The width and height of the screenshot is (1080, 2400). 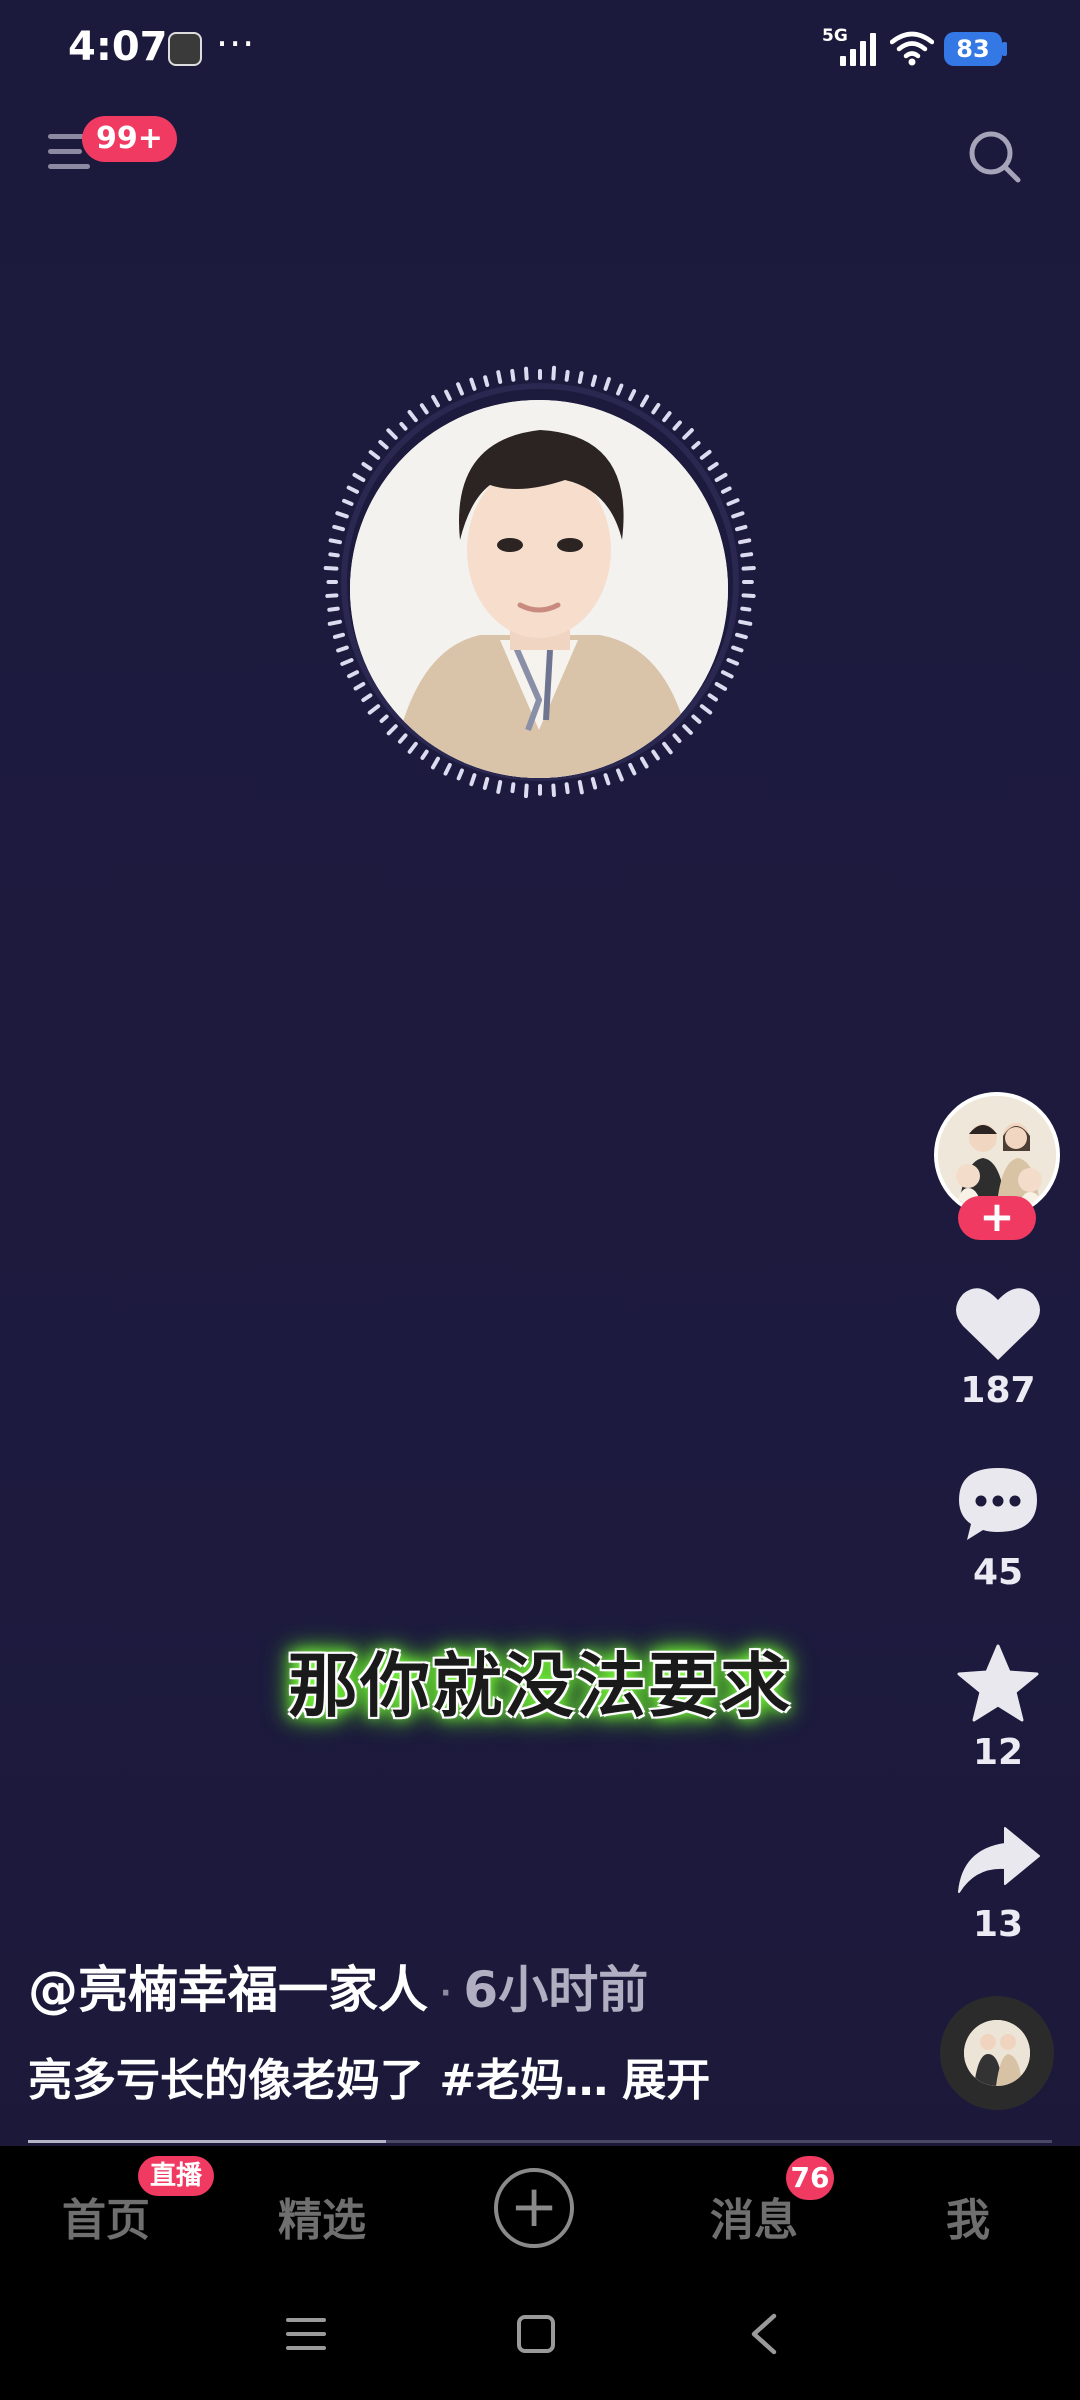 What do you see at coordinates (995, 157) in the screenshot?
I see `search-icon` at bounding box center [995, 157].